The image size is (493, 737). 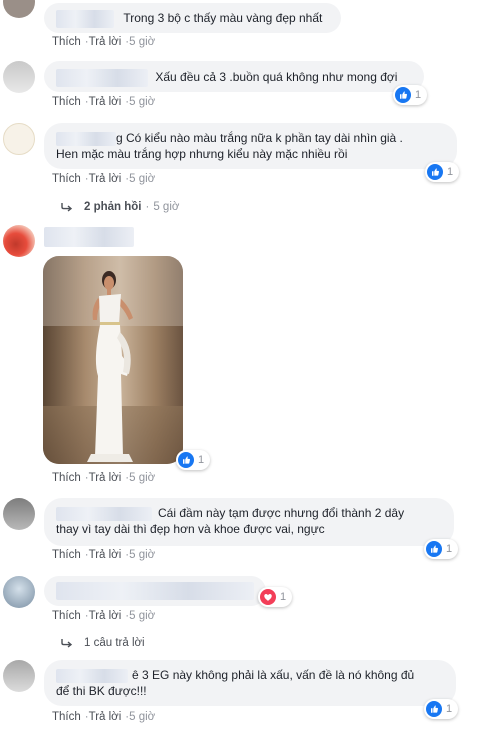 What do you see at coordinates (102, 643) in the screenshot?
I see `view-replies-link: 1 câu trả lời` at bounding box center [102, 643].